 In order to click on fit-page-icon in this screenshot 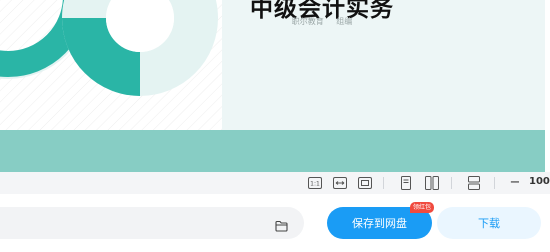, I will do `click(365, 183)`.